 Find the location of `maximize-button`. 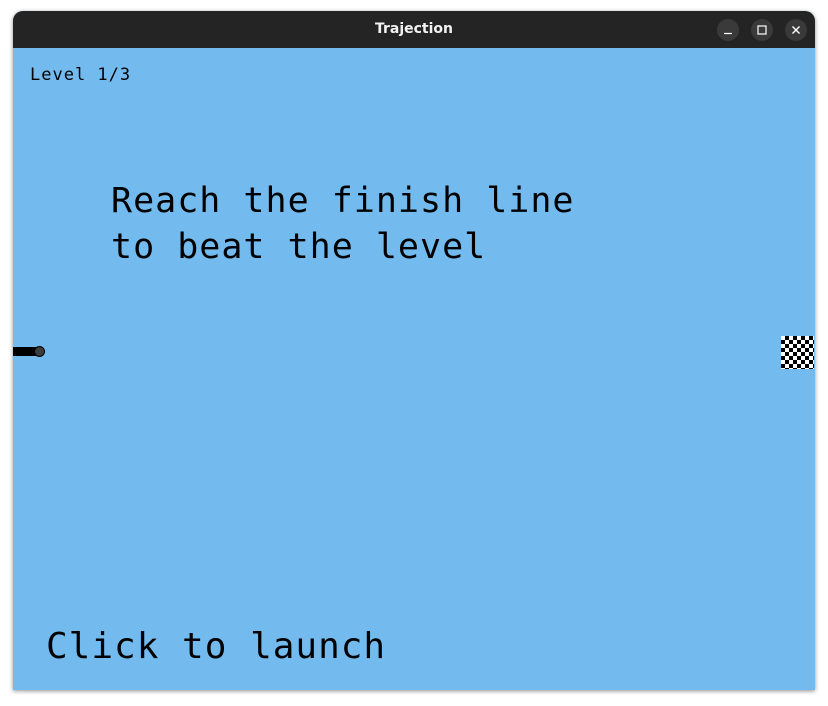

maximize-button is located at coordinates (762, 30).